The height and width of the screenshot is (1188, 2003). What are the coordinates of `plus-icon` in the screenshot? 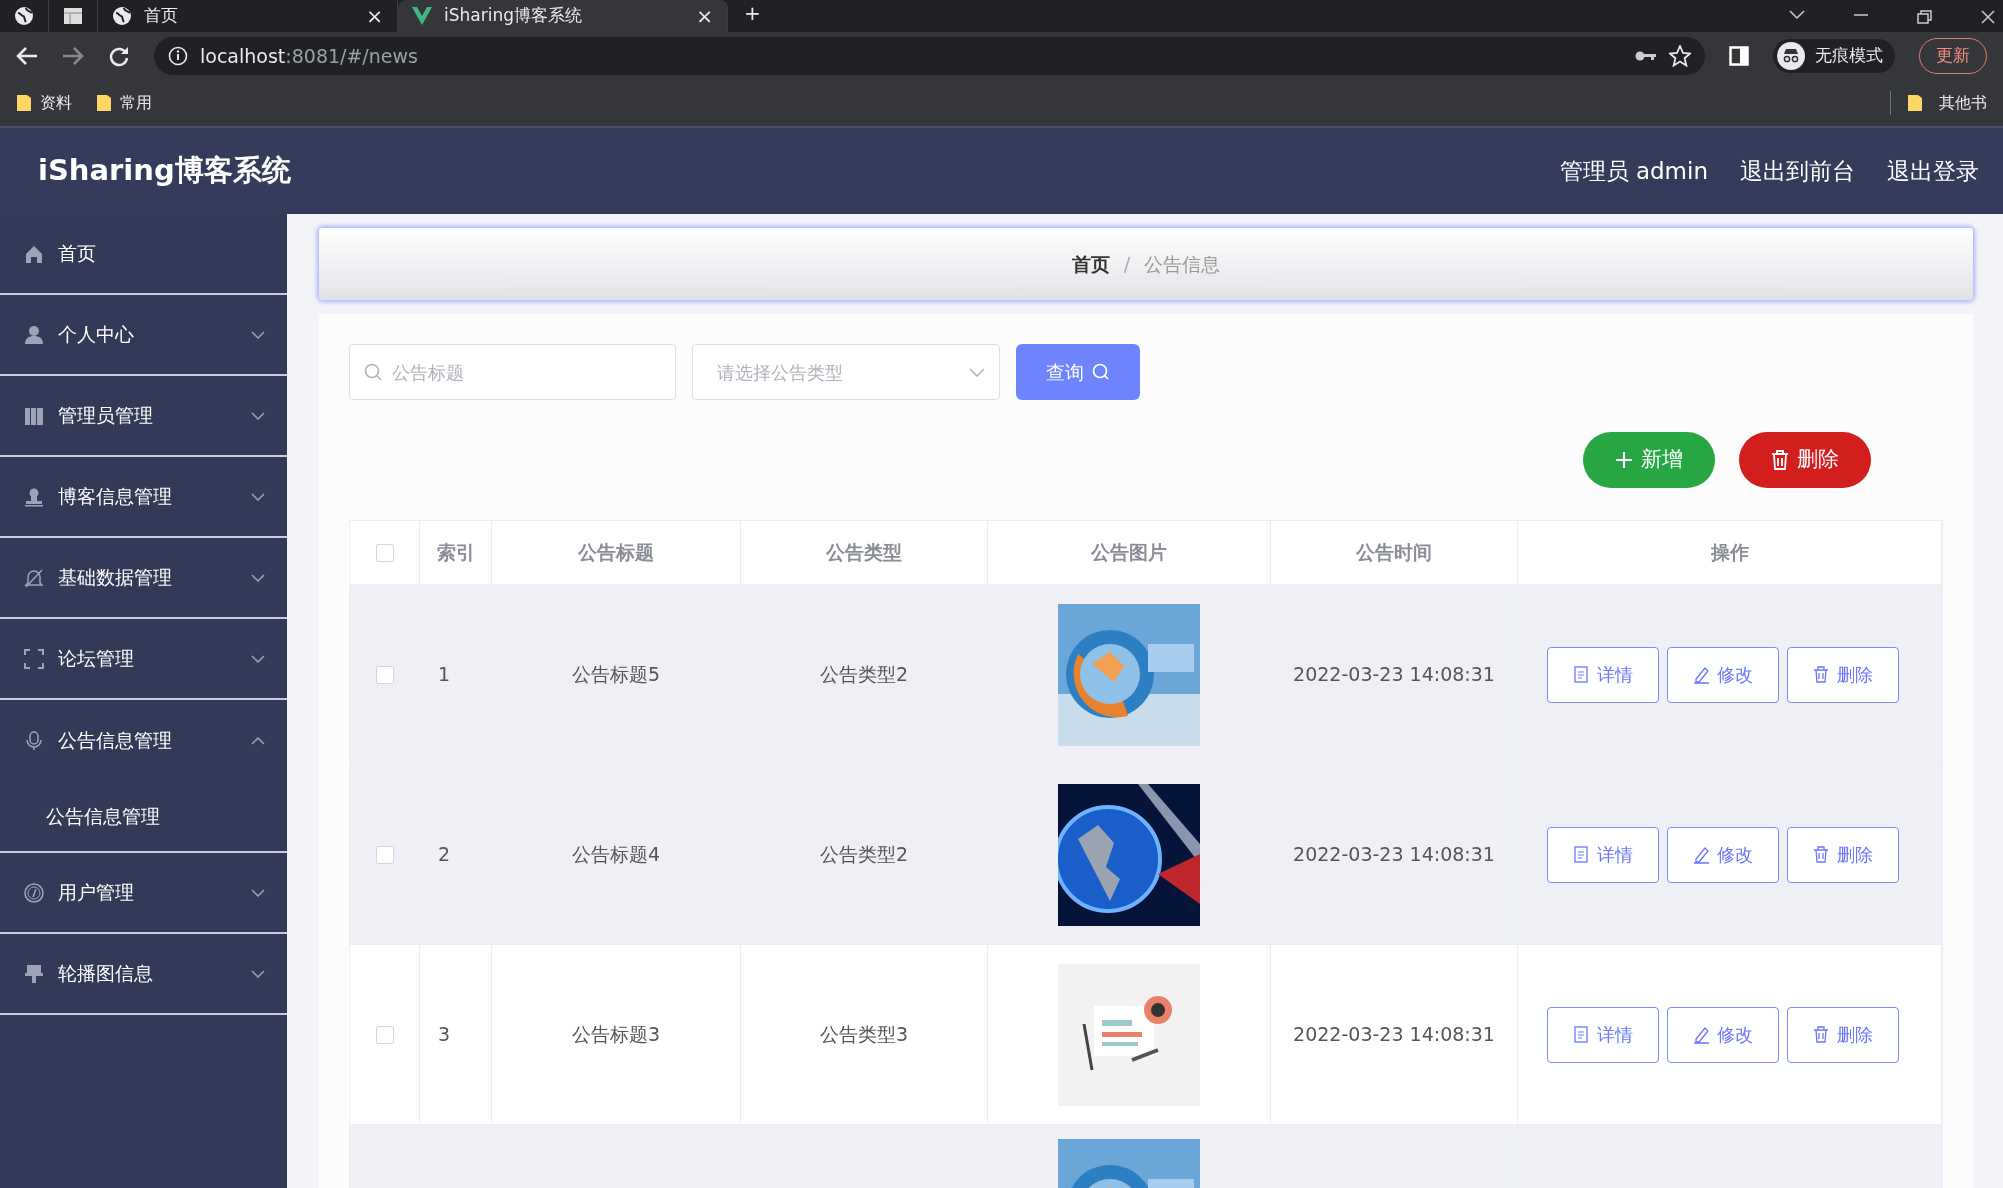 It's located at (1624, 460).